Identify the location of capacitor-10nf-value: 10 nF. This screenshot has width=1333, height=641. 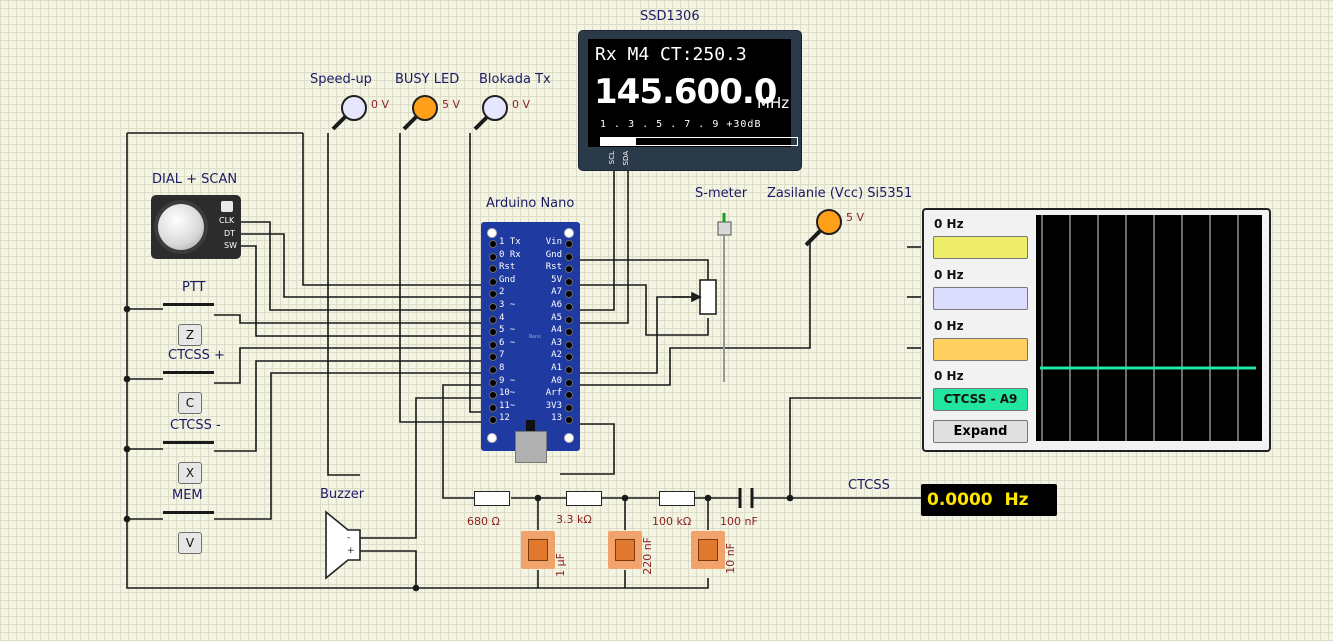
(730, 558).